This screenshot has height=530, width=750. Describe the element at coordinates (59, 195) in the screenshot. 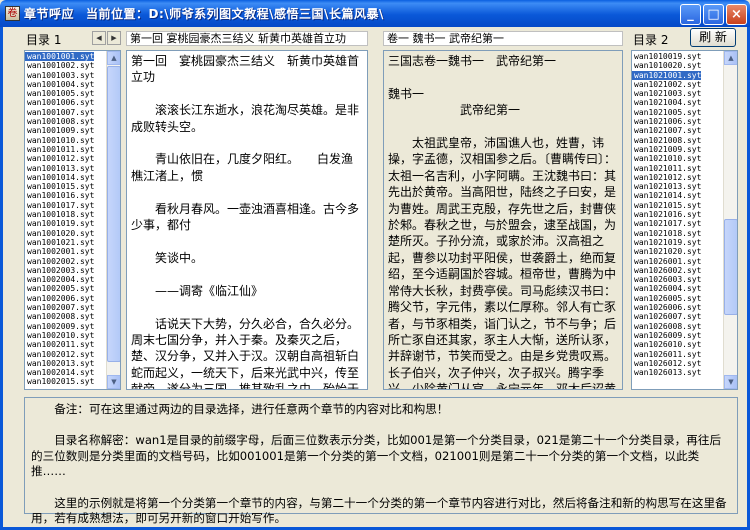

I see `list-item: wan1001016.syt` at that location.